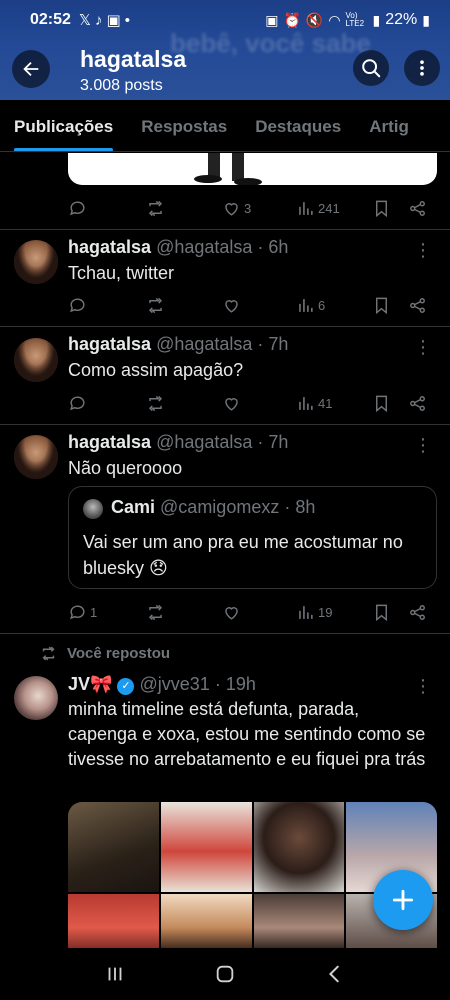  What do you see at coordinates (228, 169) in the screenshot?
I see `media-figure` at bounding box center [228, 169].